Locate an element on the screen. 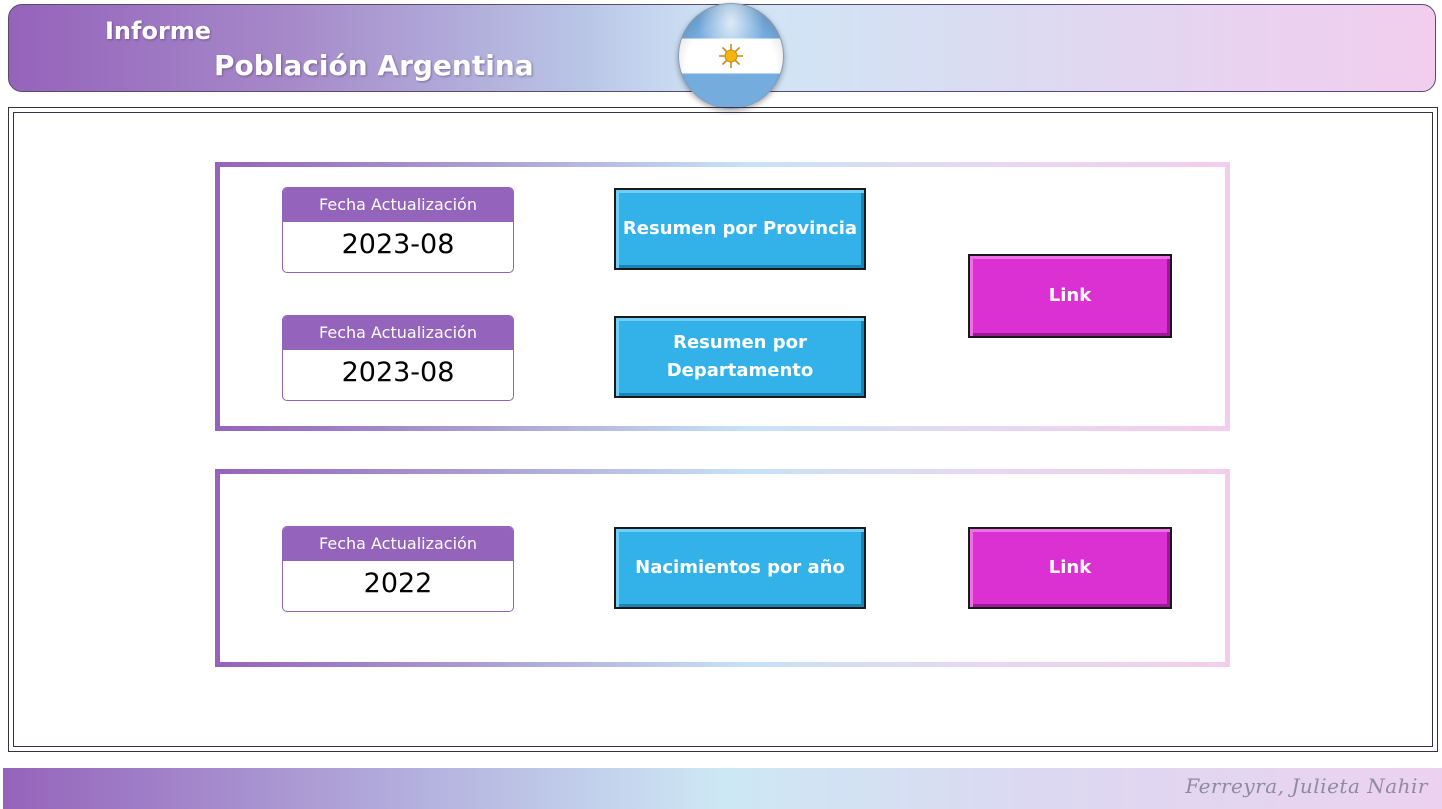 The height and width of the screenshot is (809, 1442). census-link-button: Link is located at coordinates (1070, 296).